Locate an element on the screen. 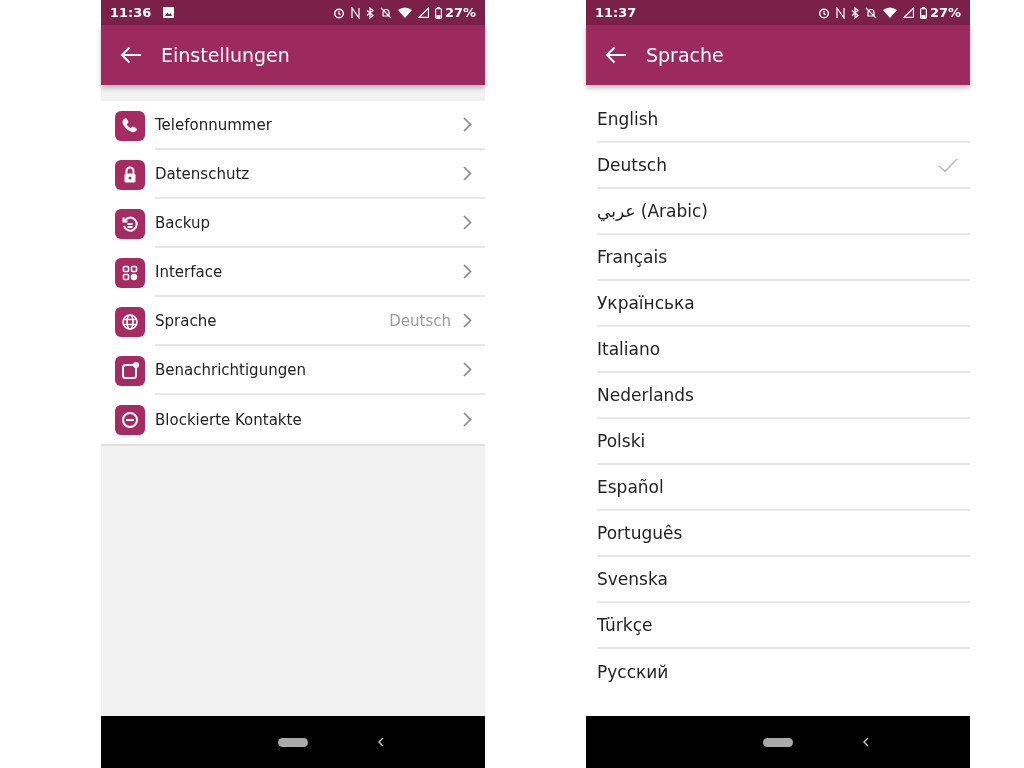 The image size is (1024, 768). language-label: Nederlands is located at coordinates (646, 395).